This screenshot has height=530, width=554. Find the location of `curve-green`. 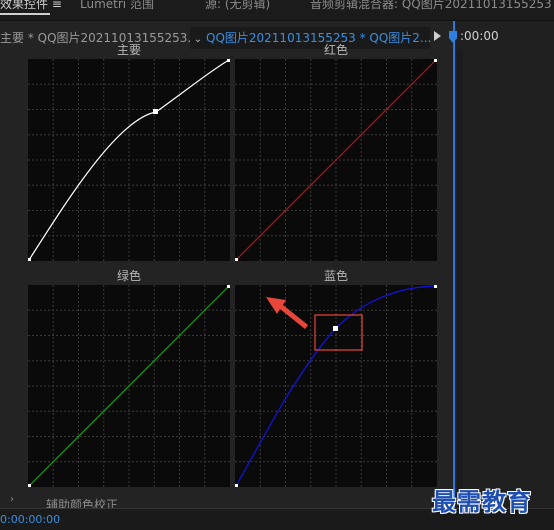

curve-green is located at coordinates (129, 386).